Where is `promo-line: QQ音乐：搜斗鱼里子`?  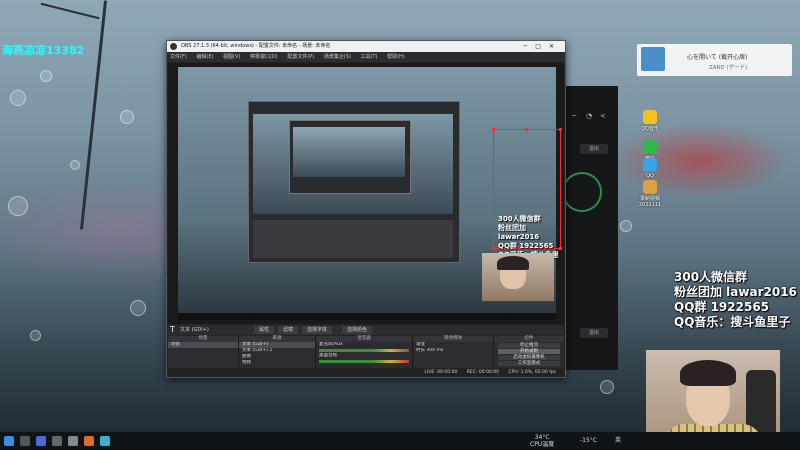 promo-line: QQ音乐：搜斗鱼里子 is located at coordinates (732, 322).